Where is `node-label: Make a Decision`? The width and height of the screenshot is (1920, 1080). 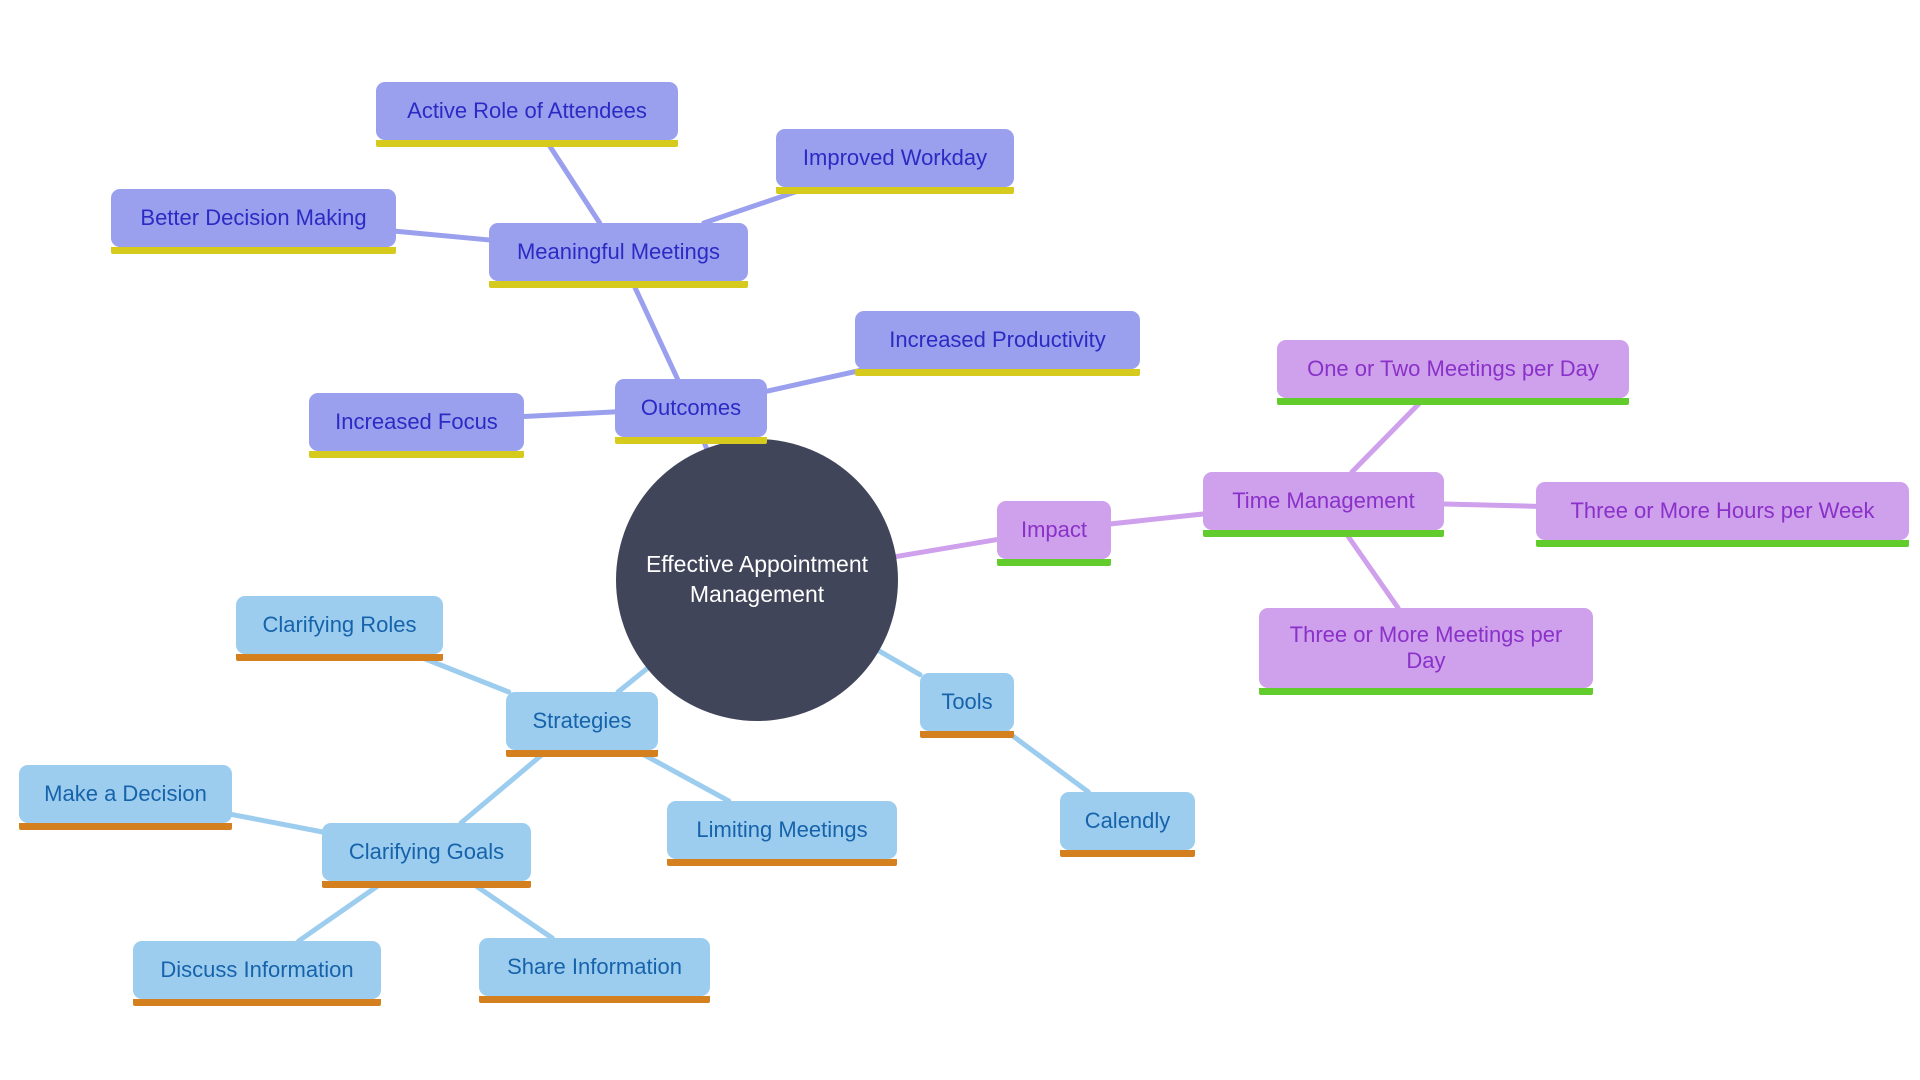
node-label: Make a Decision is located at coordinates (125, 793).